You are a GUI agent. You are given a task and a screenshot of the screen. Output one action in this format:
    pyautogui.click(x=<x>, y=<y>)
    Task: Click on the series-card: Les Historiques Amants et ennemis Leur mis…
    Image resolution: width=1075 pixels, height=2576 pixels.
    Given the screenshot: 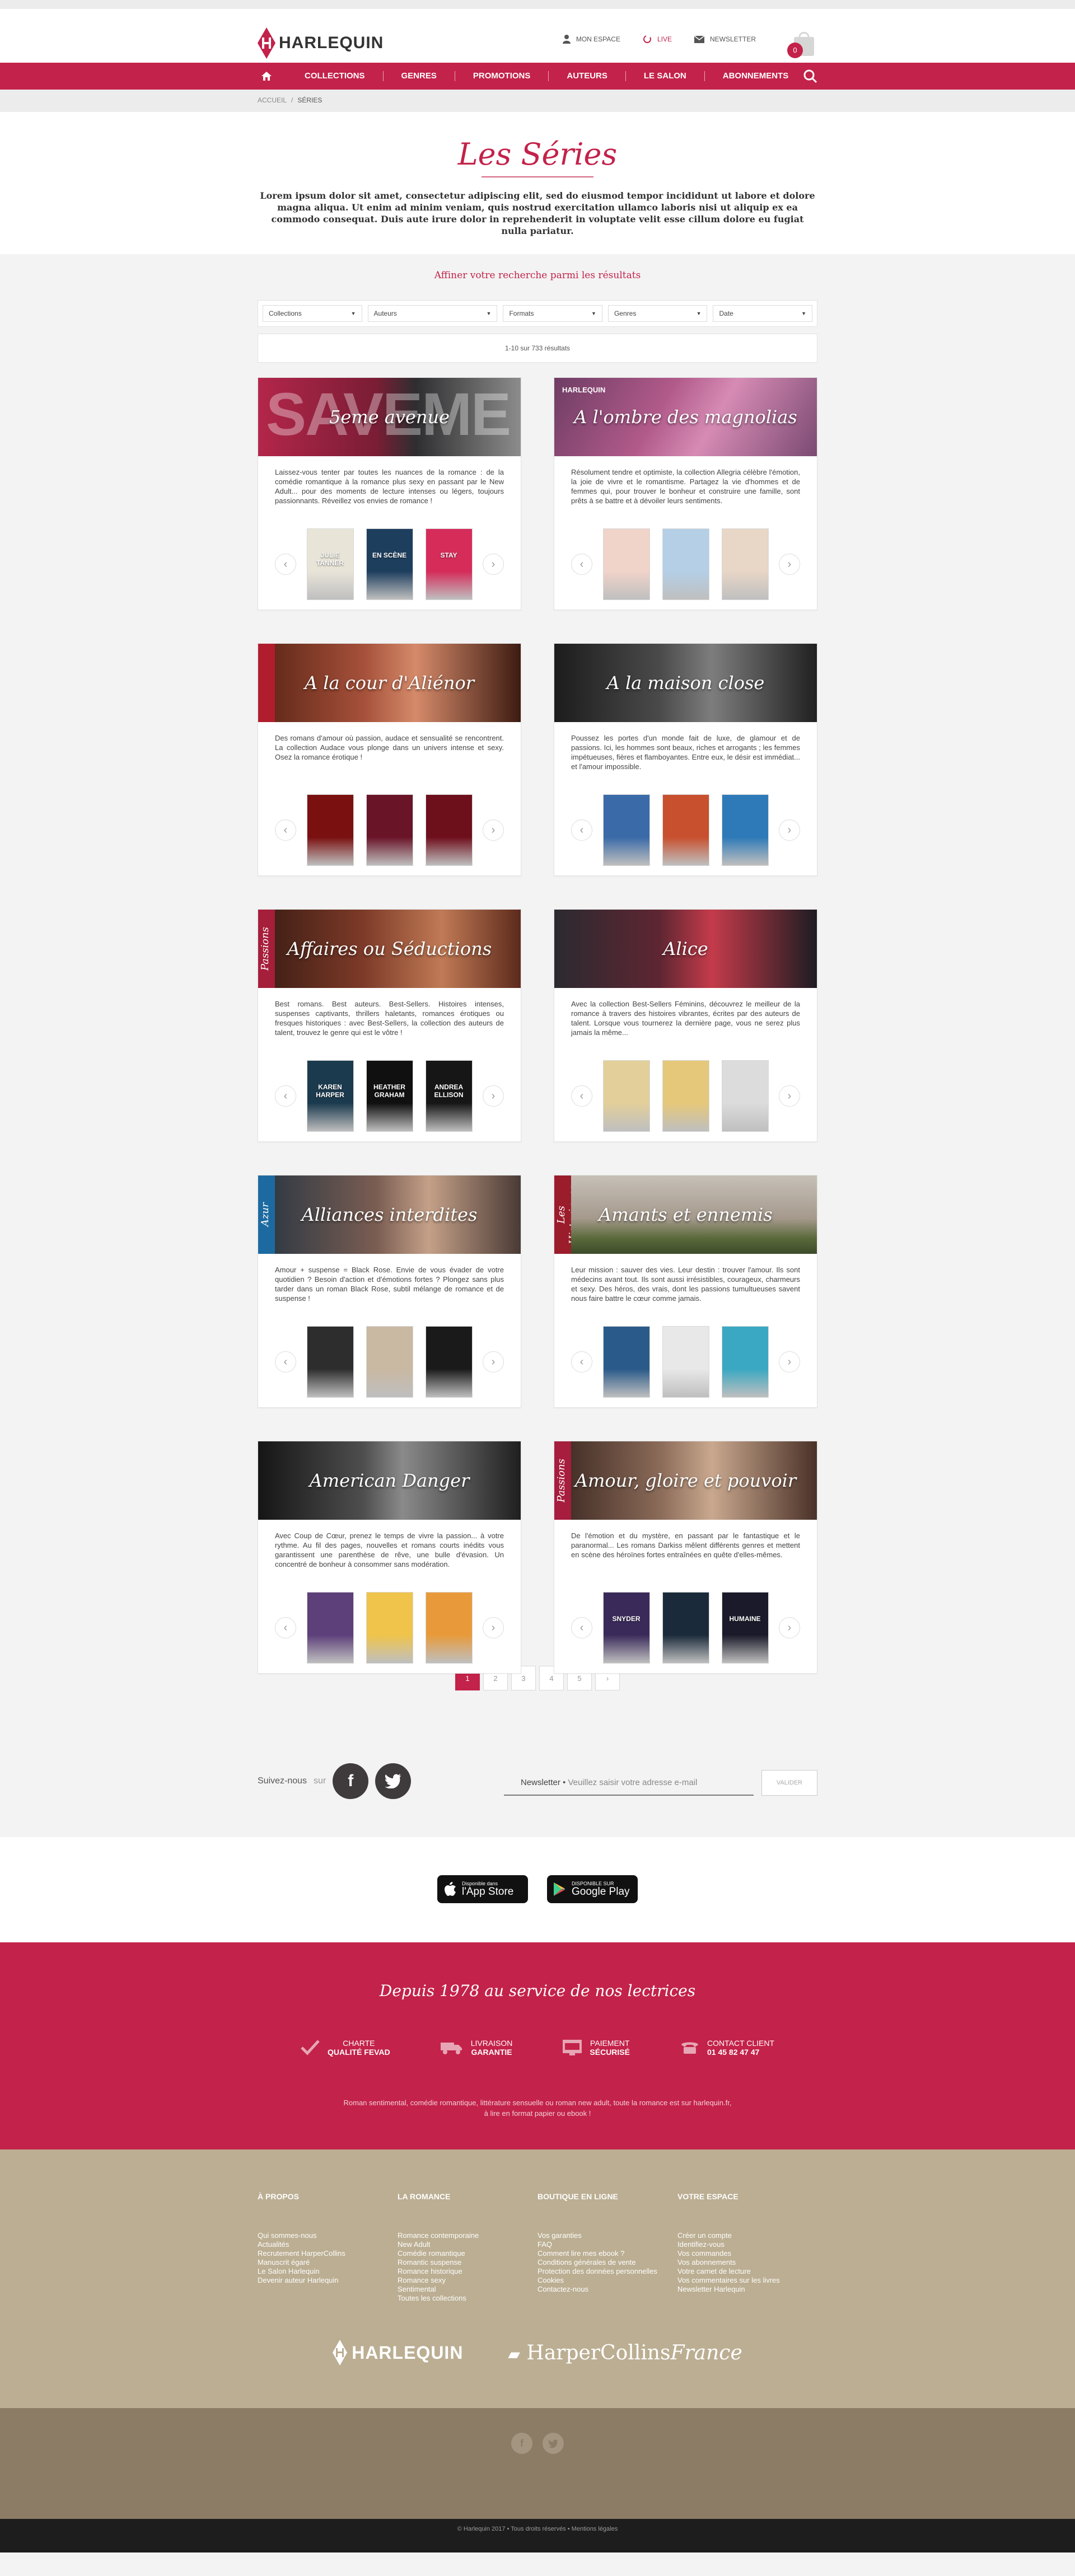 What is the action you would take?
    pyautogui.click(x=686, y=1292)
    